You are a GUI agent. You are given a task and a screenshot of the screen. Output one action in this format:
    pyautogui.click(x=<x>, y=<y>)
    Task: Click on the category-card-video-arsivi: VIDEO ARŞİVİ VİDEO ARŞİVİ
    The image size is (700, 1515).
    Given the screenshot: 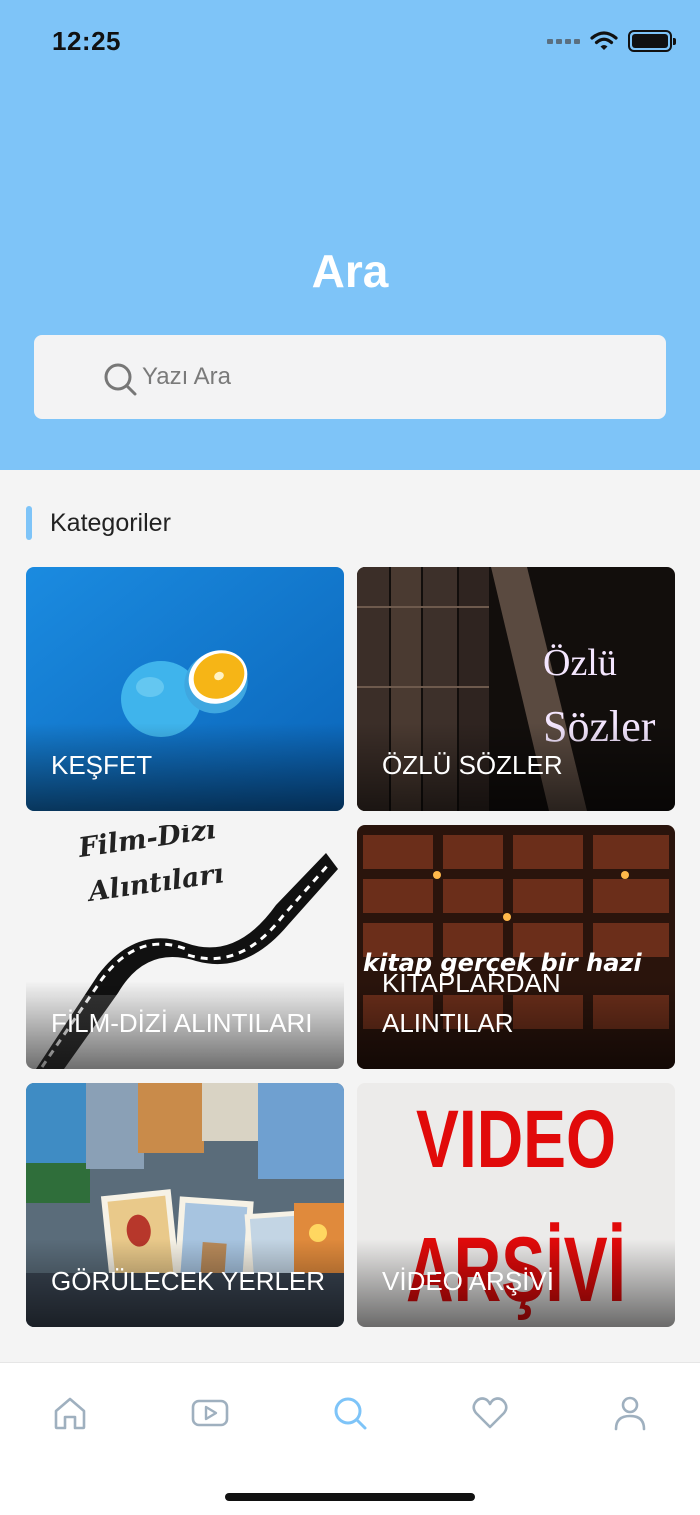 What is the action you would take?
    pyautogui.click(x=516, y=1205)
    